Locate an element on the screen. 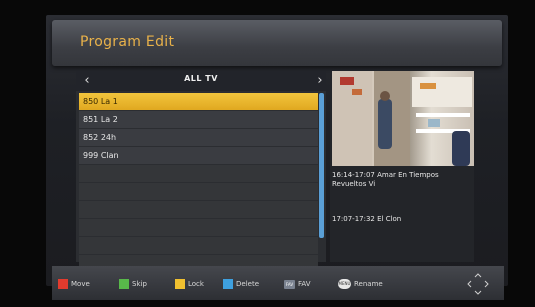  epg-next: 17:07-17:32 El Clon is located at coordinates (367, 219).